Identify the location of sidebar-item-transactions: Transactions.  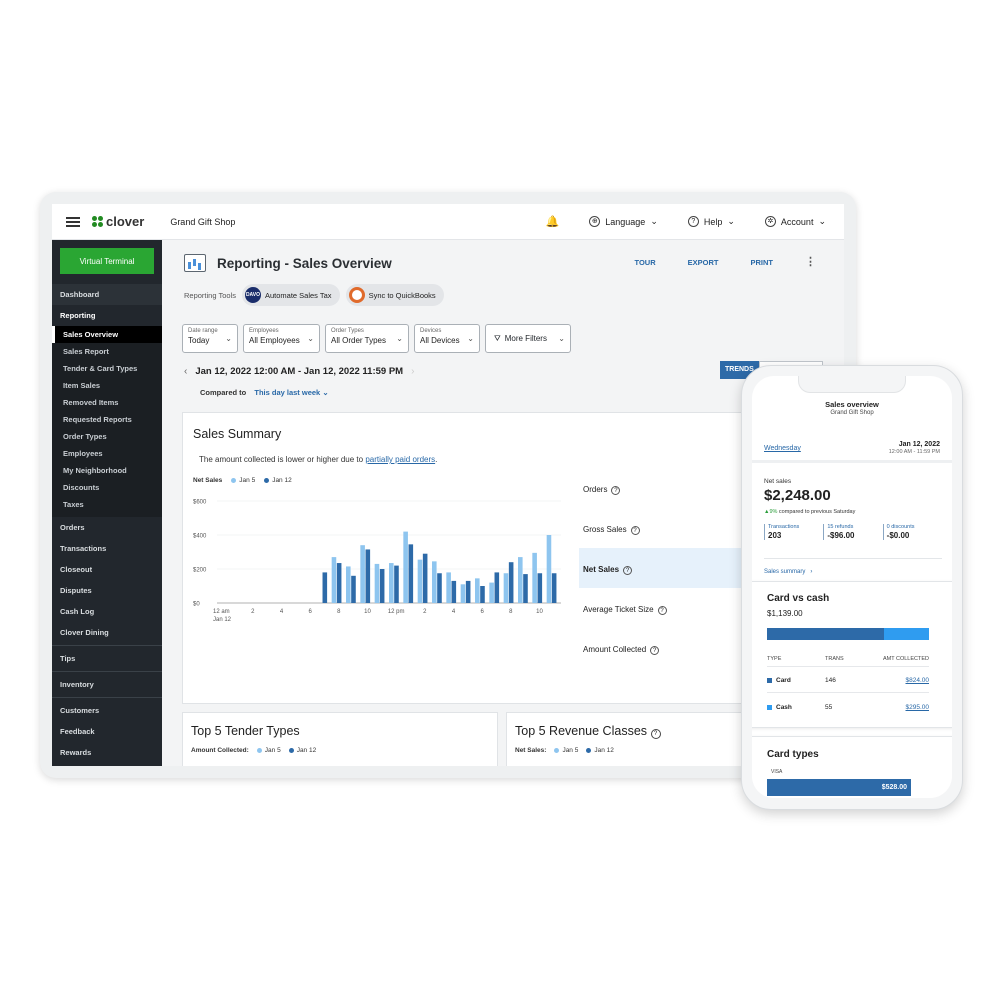
(107, 548).